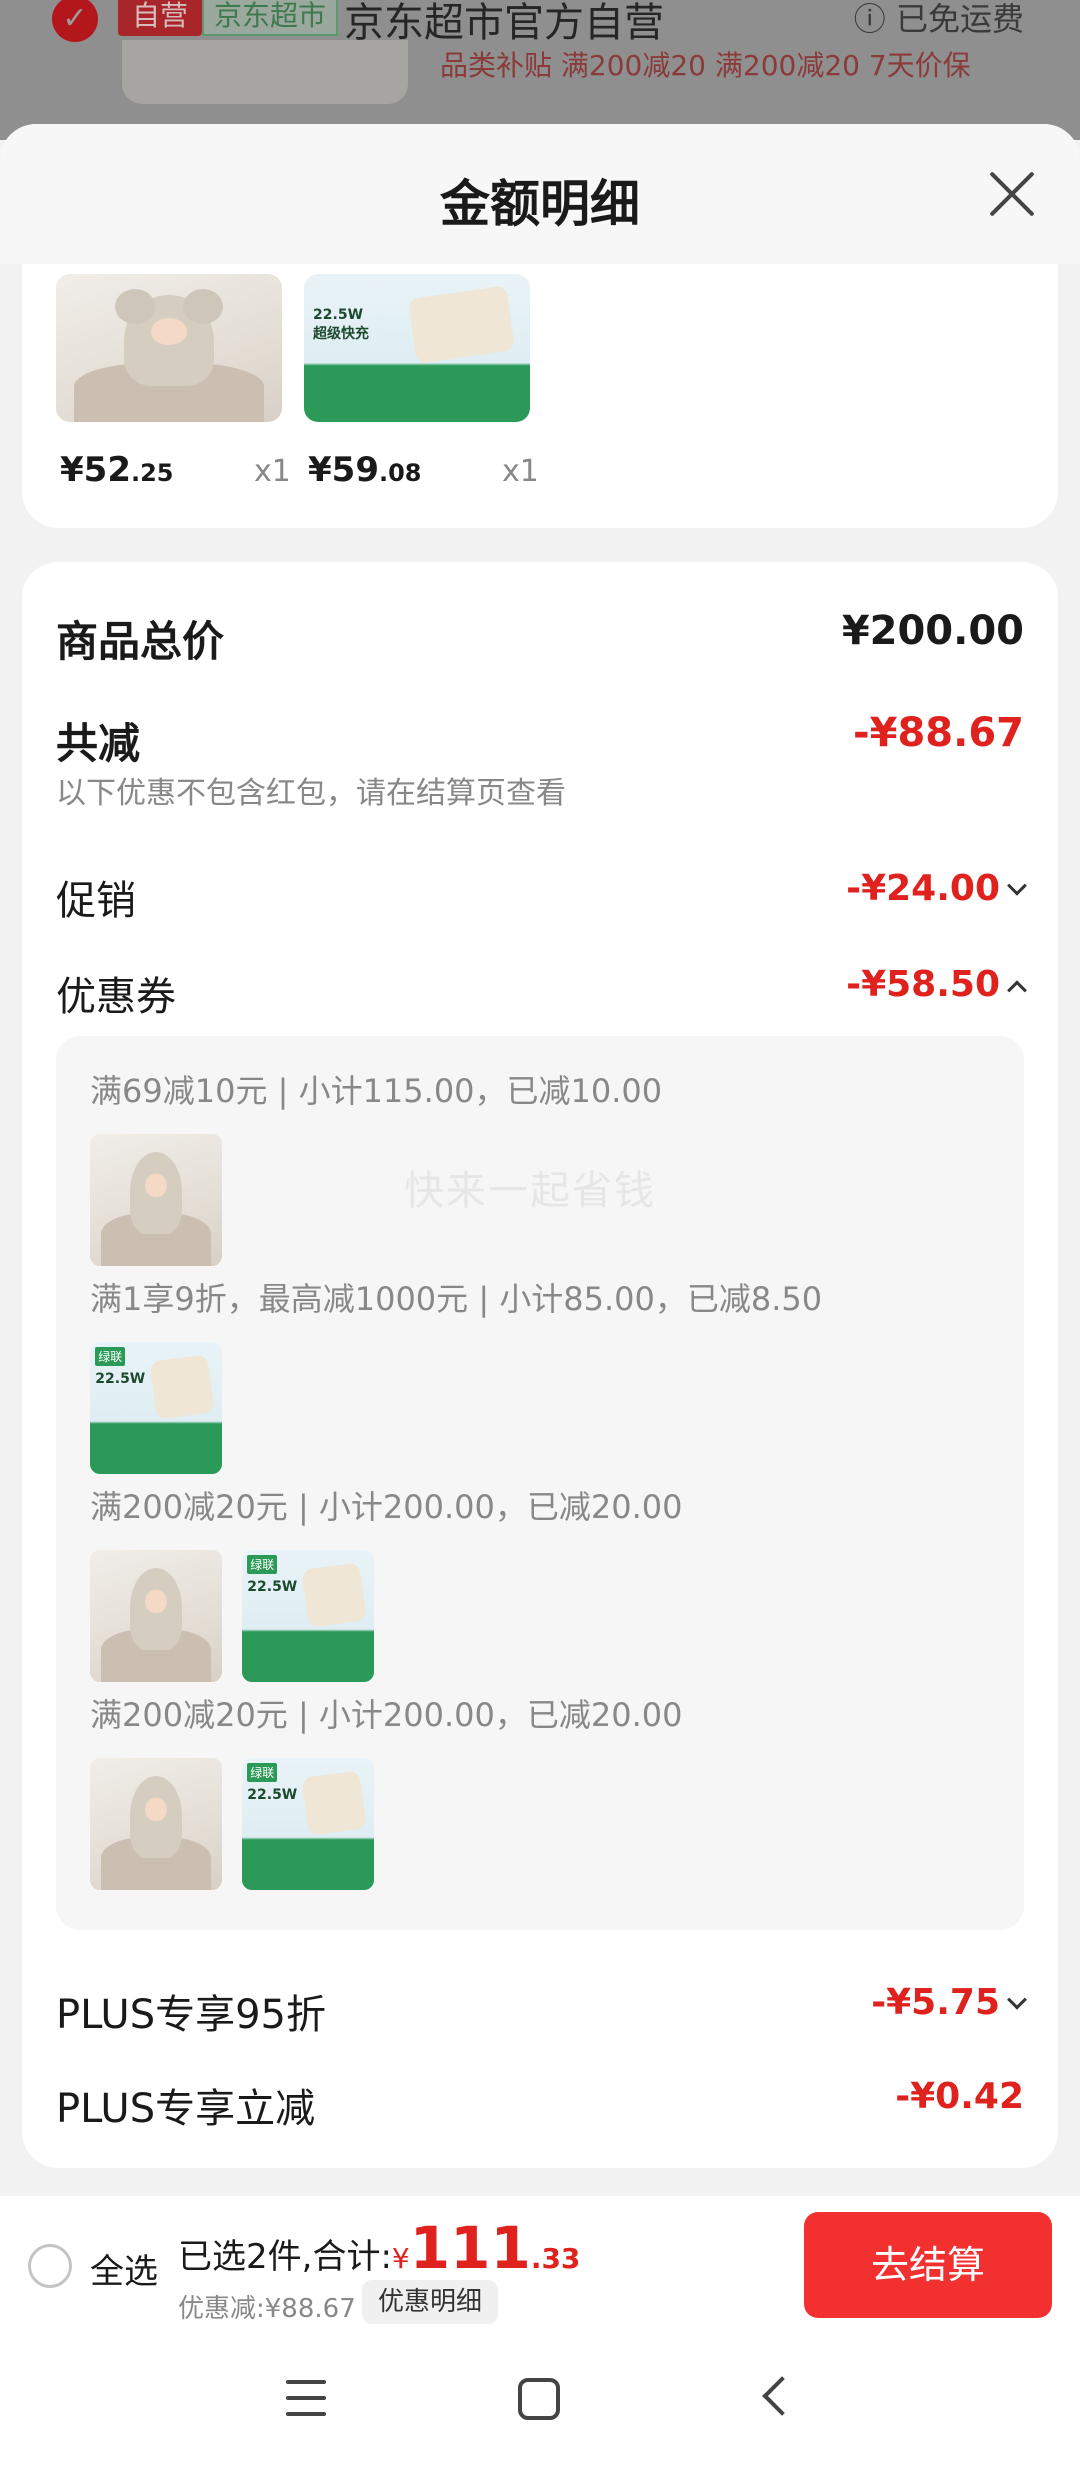 The image size is (1080, 2466). Describe the element at coordinates (541, 2012) in the screenshot. I see `plus-discount-row: PLUS专享95折 -¥5.75` at that location.